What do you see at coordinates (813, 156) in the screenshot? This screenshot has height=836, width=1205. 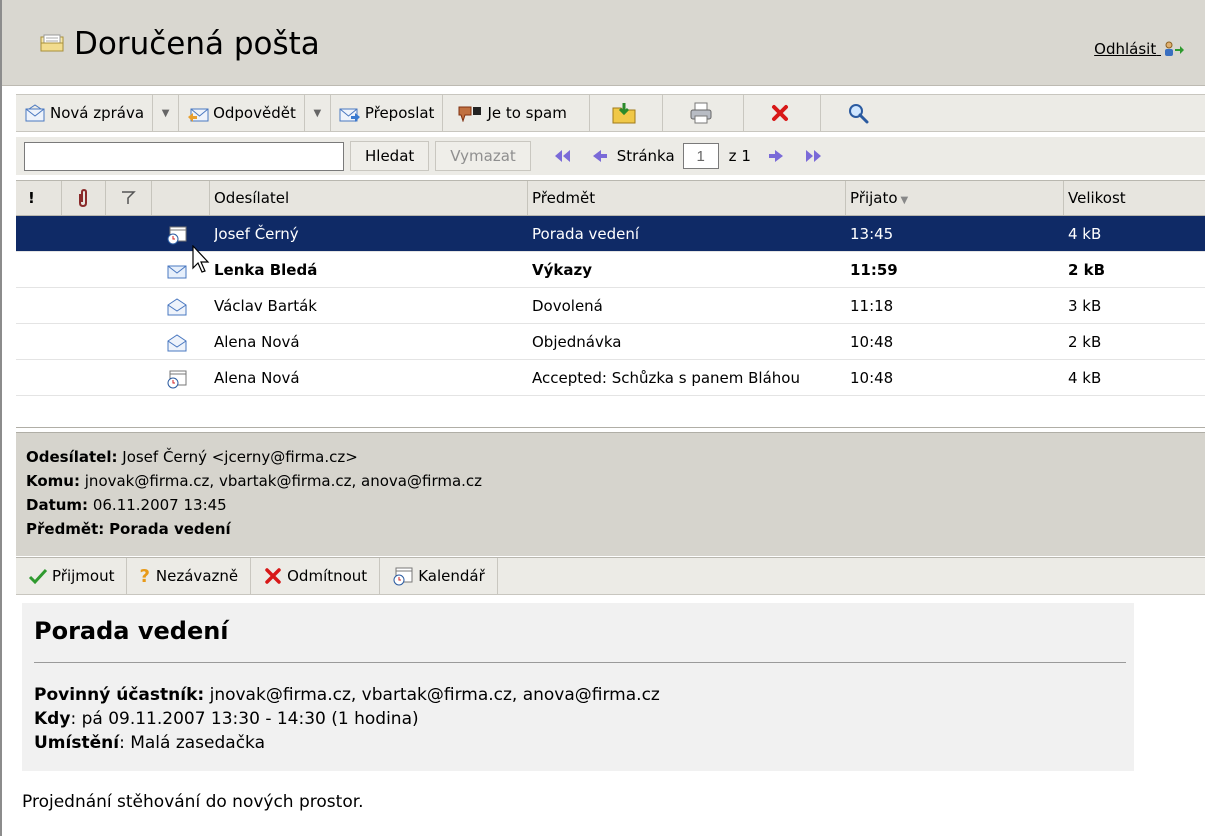 I see `last-page-icon` at bounding box center [813, 156].